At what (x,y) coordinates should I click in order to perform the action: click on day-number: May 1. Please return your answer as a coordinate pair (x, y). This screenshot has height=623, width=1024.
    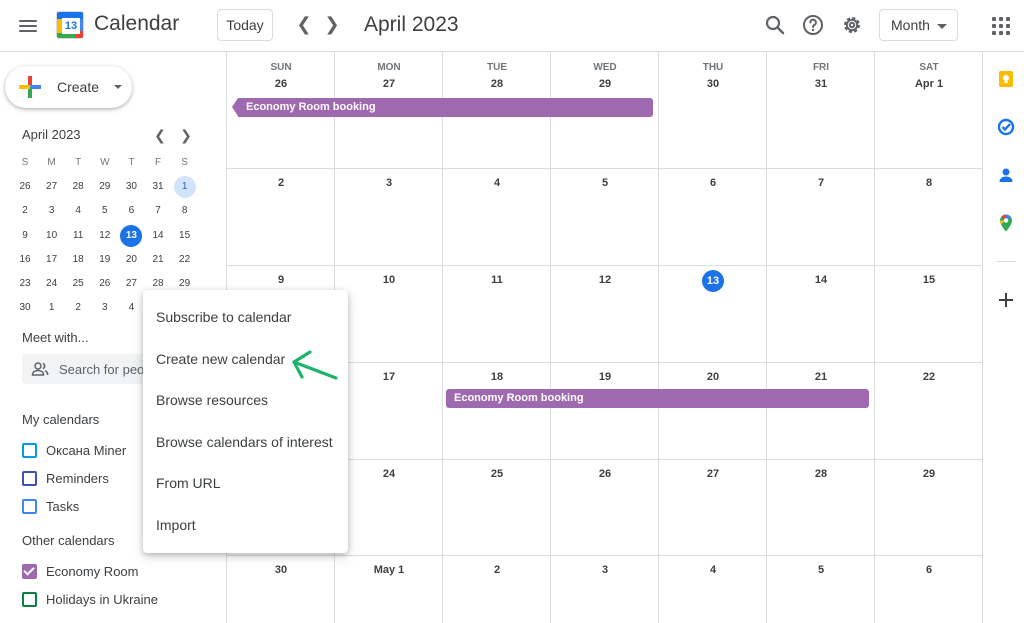
    Looking at the image, I should click on (389, 570).